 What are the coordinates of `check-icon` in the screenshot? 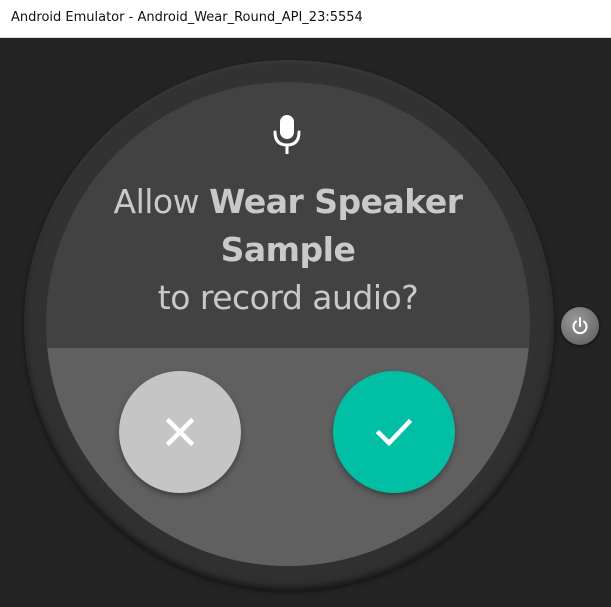 It's located at (394, 432).